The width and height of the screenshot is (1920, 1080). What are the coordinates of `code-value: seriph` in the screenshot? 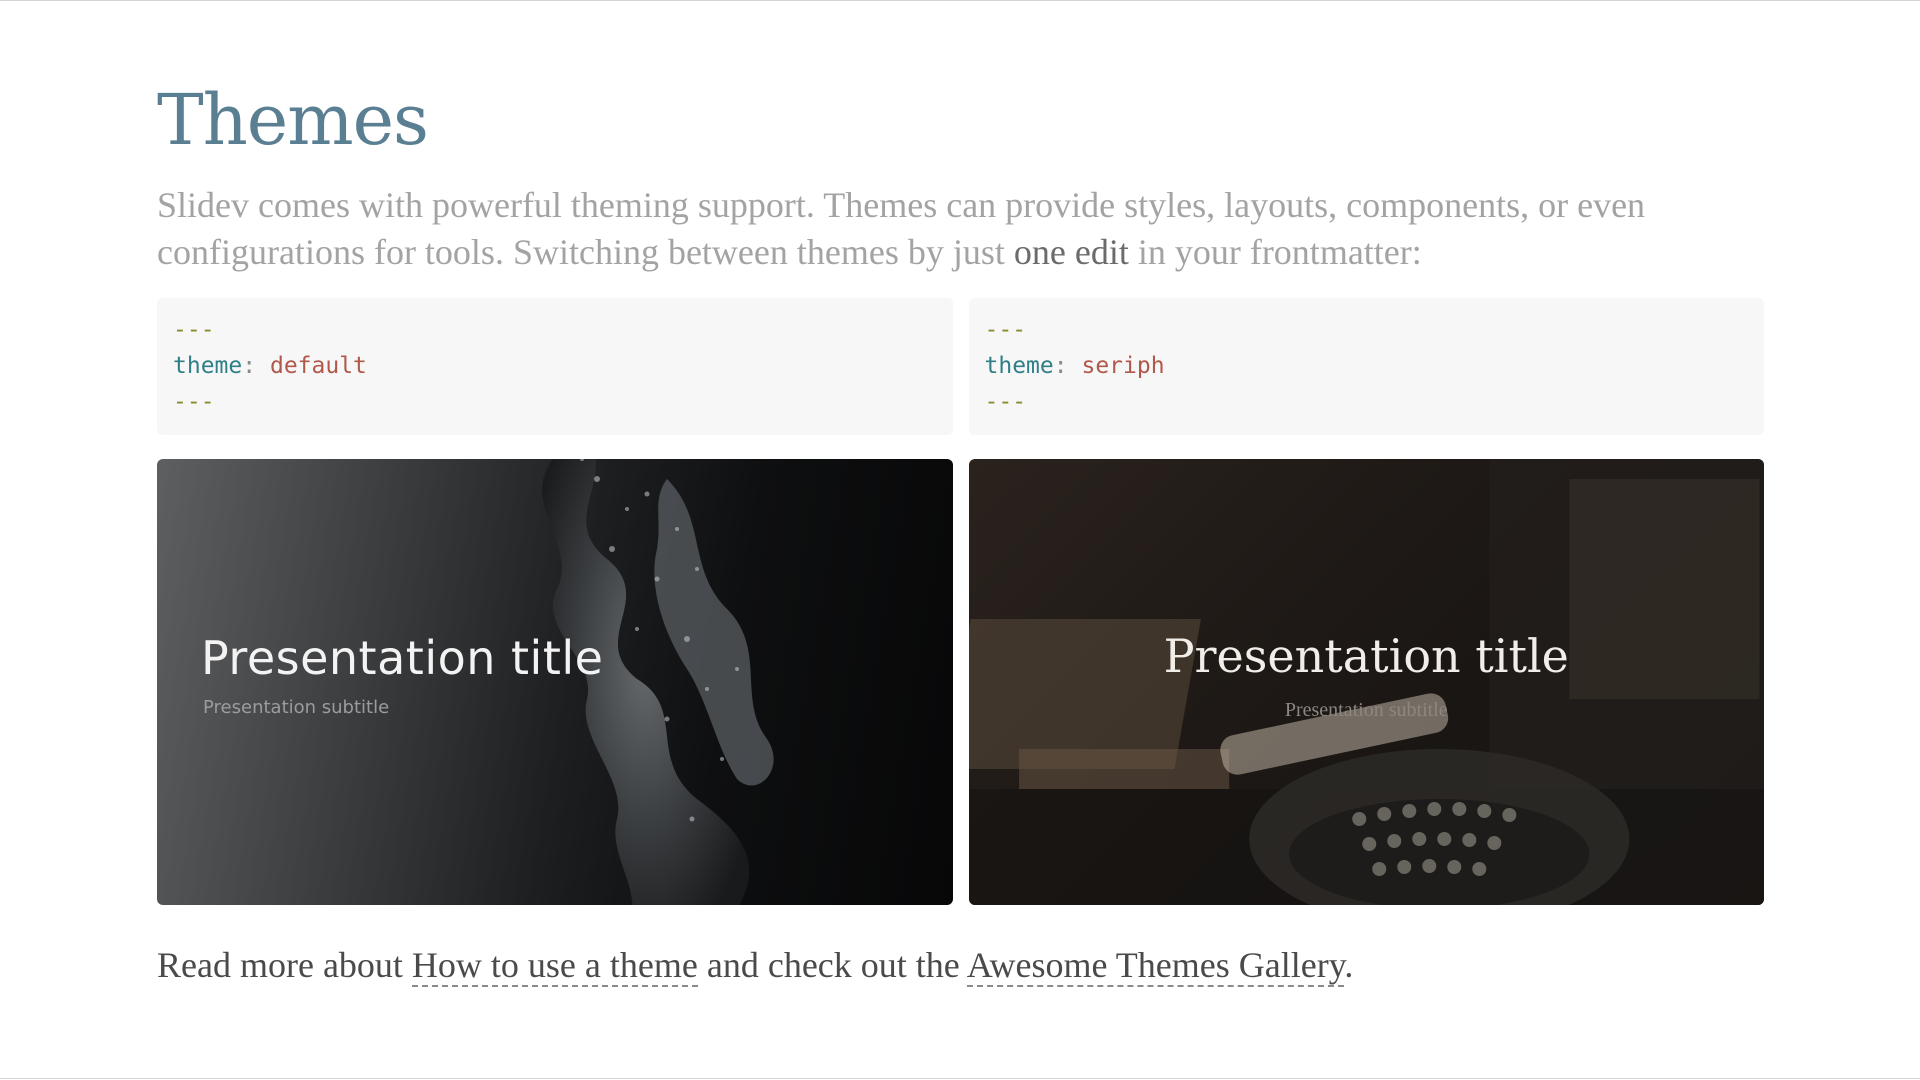 It's located at (1123, 366).